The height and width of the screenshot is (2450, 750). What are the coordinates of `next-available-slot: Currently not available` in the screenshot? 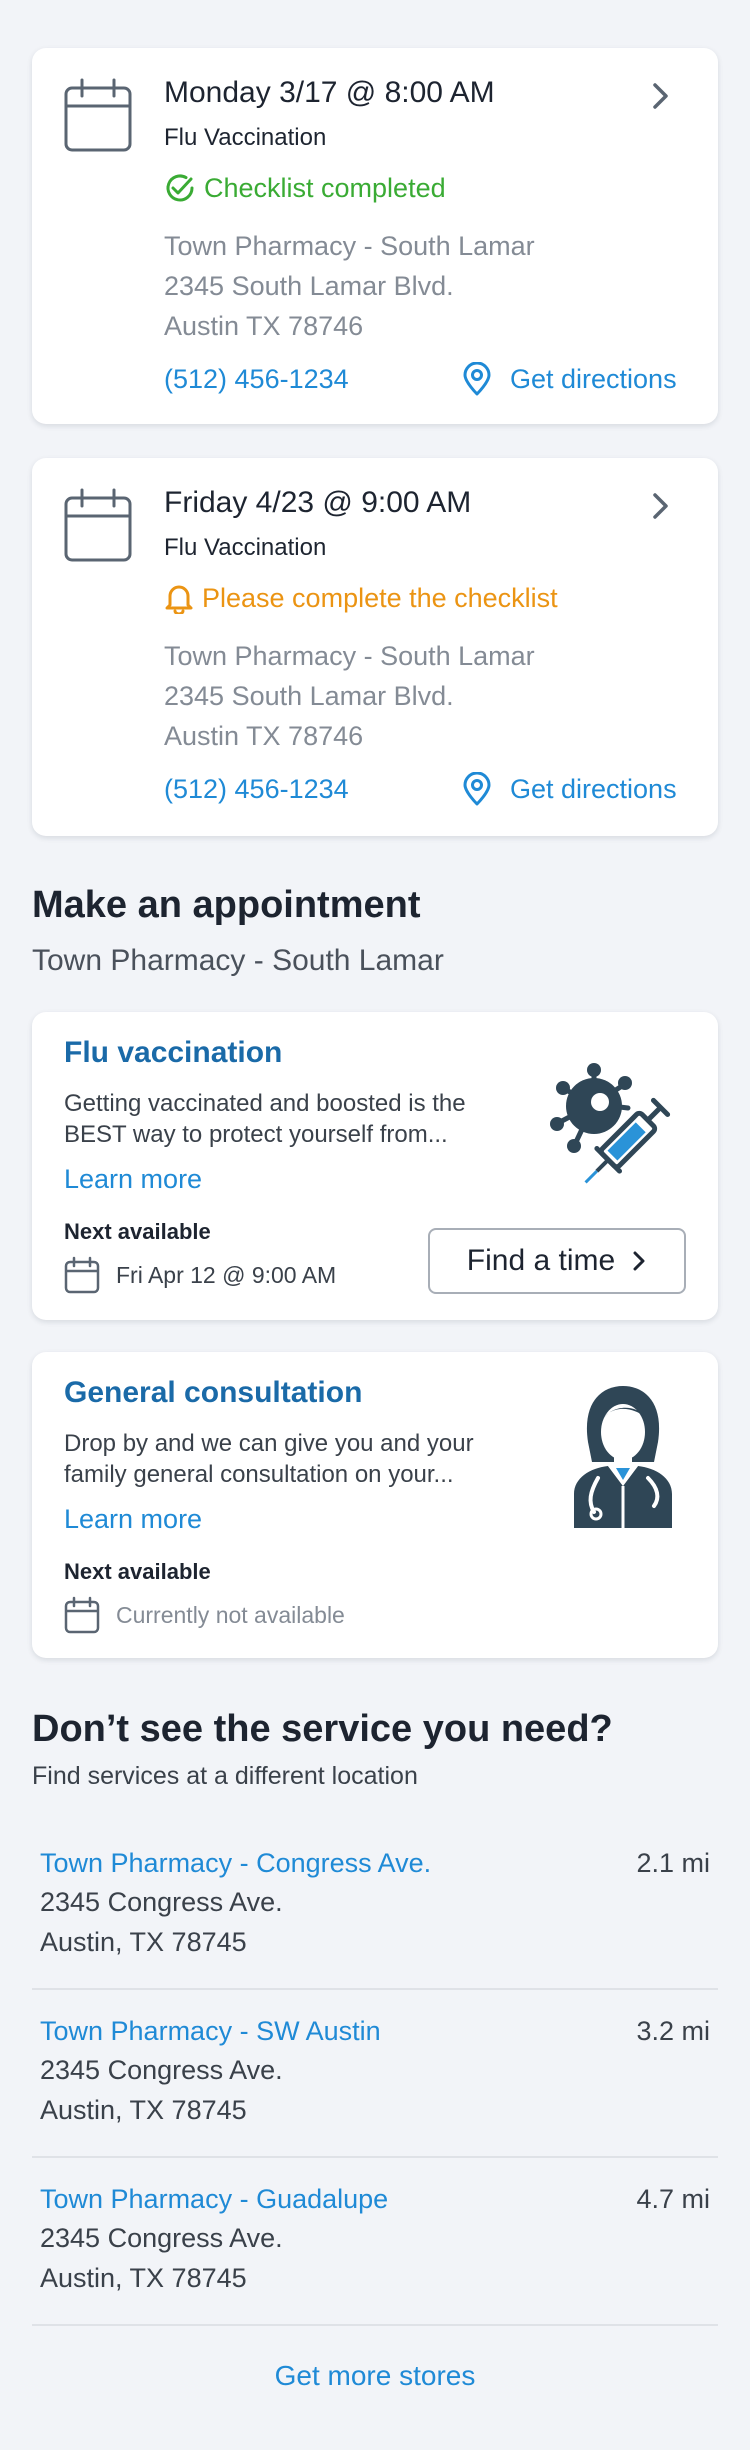 It's located at (204, 1615).